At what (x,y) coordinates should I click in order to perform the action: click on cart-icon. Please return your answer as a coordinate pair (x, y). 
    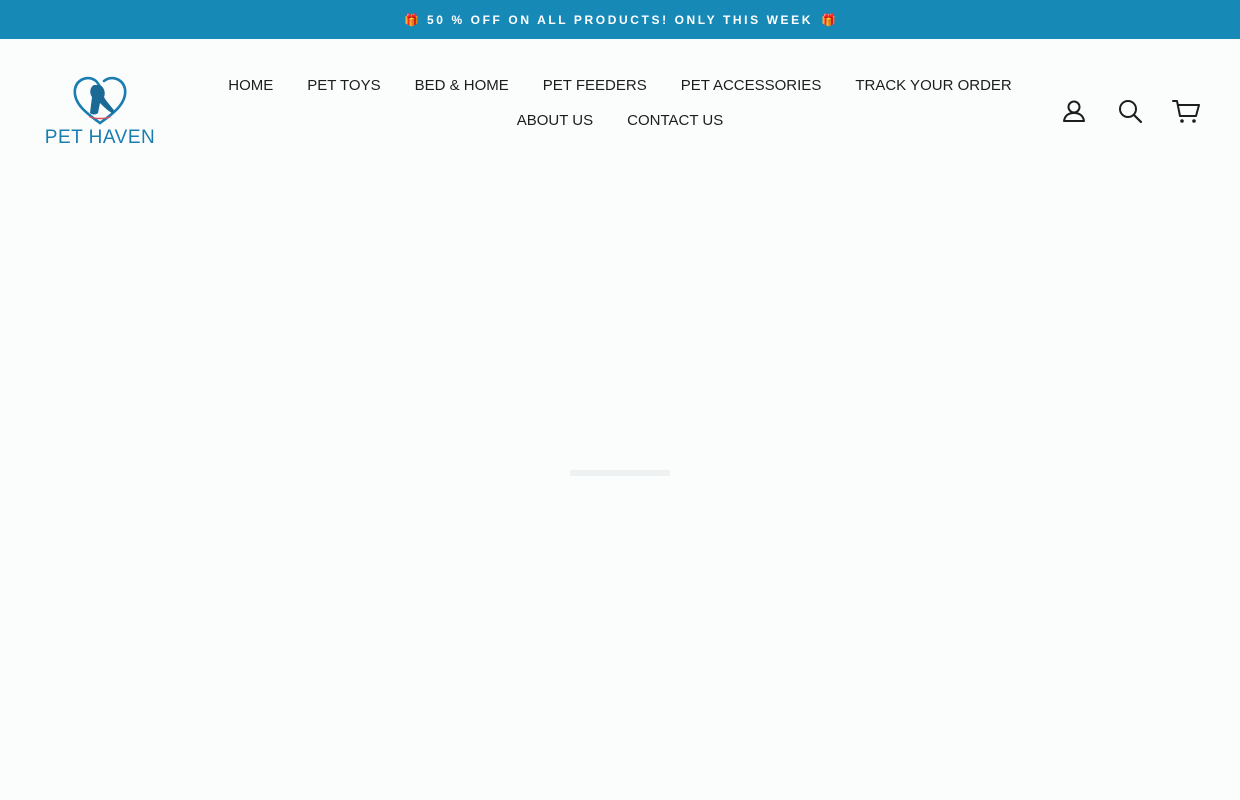
    Looking at the image, I should click on (1186, 111).